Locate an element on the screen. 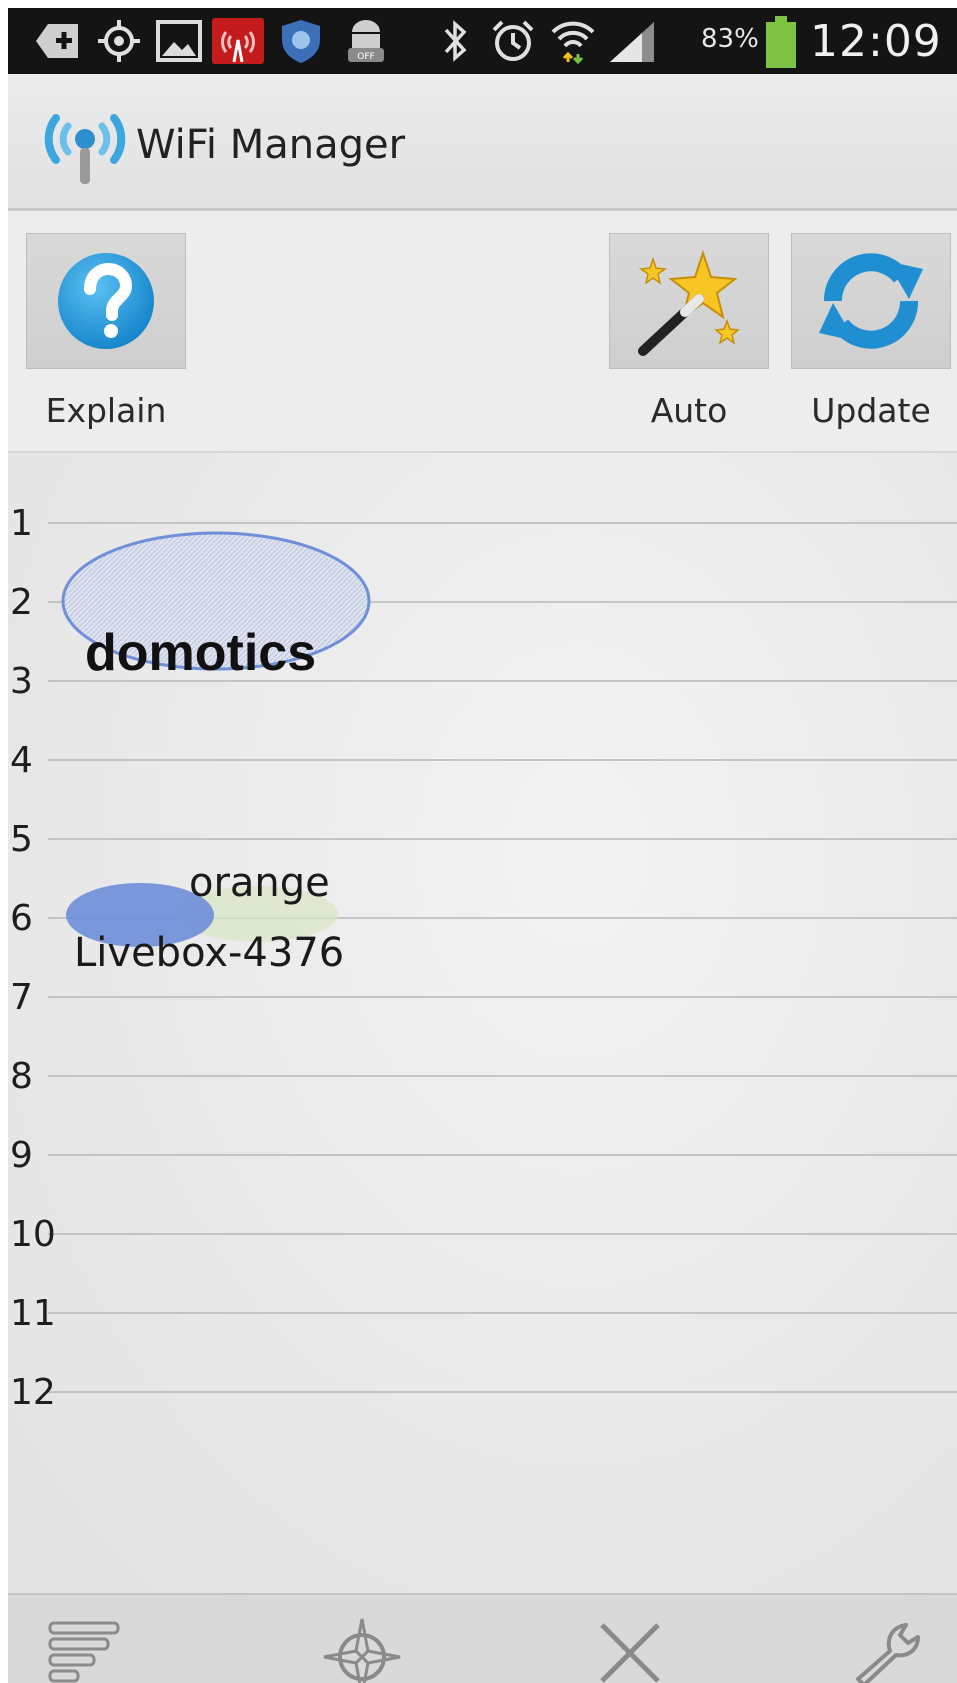 This screenshot has width=957, height=1683. magic-wand-icon is located at coordinates (689, 302).